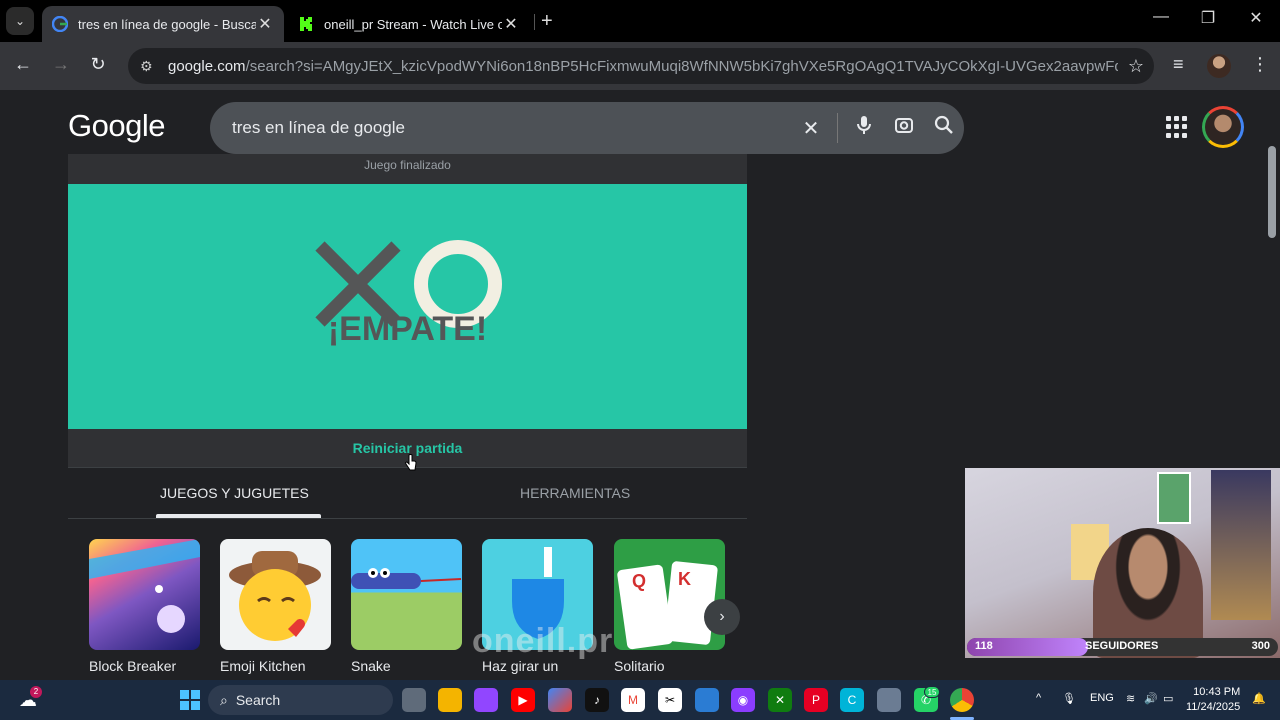 This screenshot has width=1280, height=720. Describe the element at coordinates (1260, 64) in the screenshot. I see `menu-icon: ⋮` at that location.